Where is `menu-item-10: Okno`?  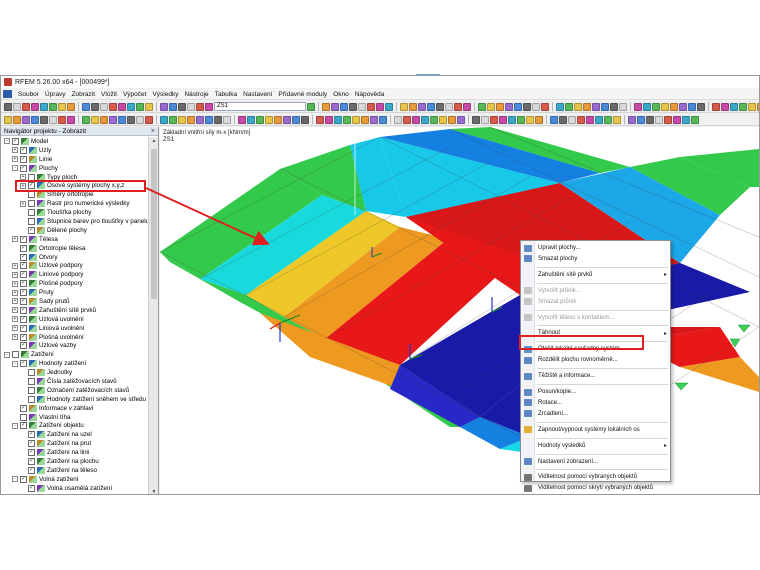 menu-item-10: Okno is located at coordinates (341, 94).